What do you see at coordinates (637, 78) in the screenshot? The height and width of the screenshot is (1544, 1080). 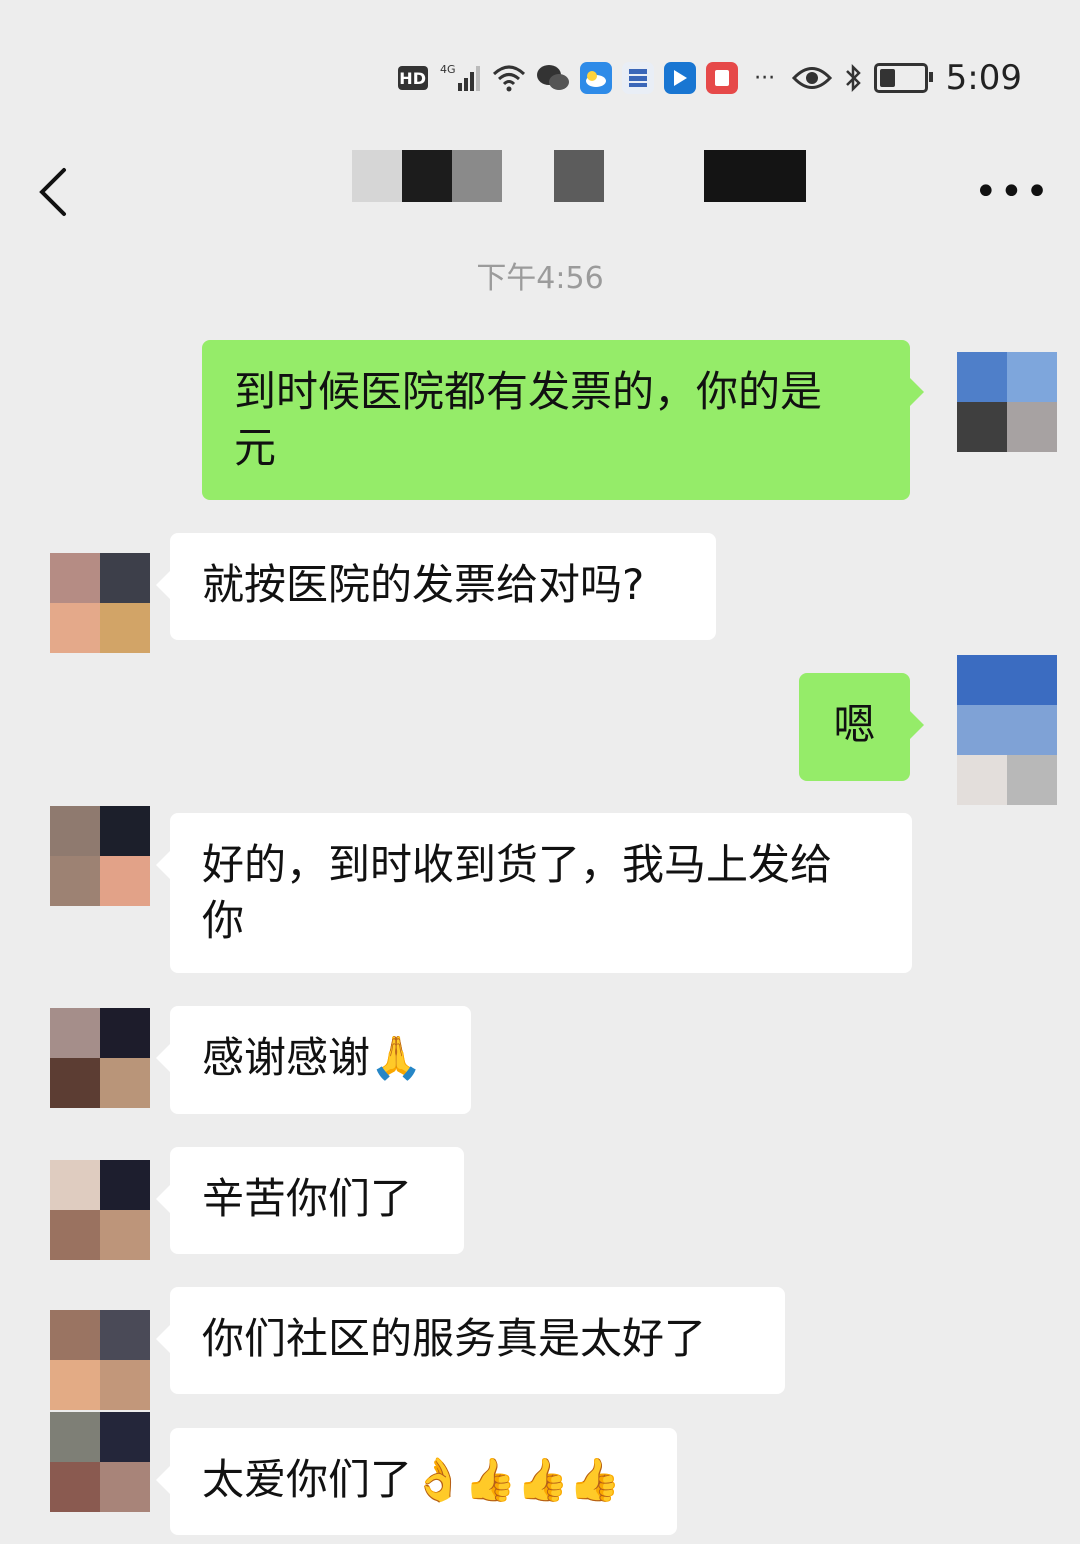 I see `app-icon-grid` at bounding box center [637, 78].